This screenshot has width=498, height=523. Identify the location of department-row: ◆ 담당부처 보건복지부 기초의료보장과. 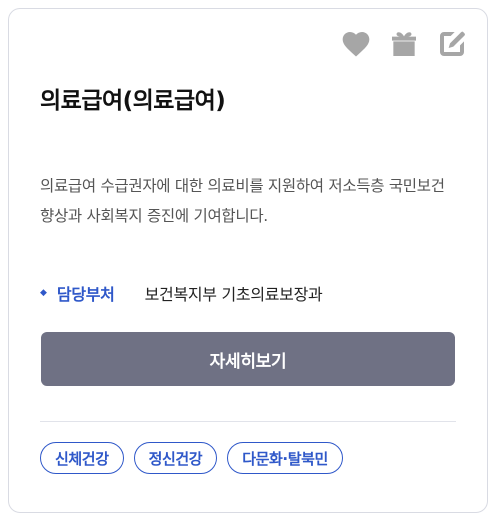
(181, 293).